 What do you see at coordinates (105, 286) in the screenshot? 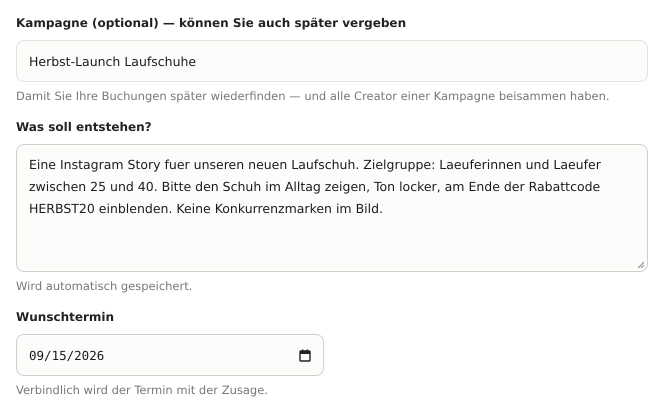
I see `hint-text: Wird automatisch gespeichert.` at bounding box center [105, 286].